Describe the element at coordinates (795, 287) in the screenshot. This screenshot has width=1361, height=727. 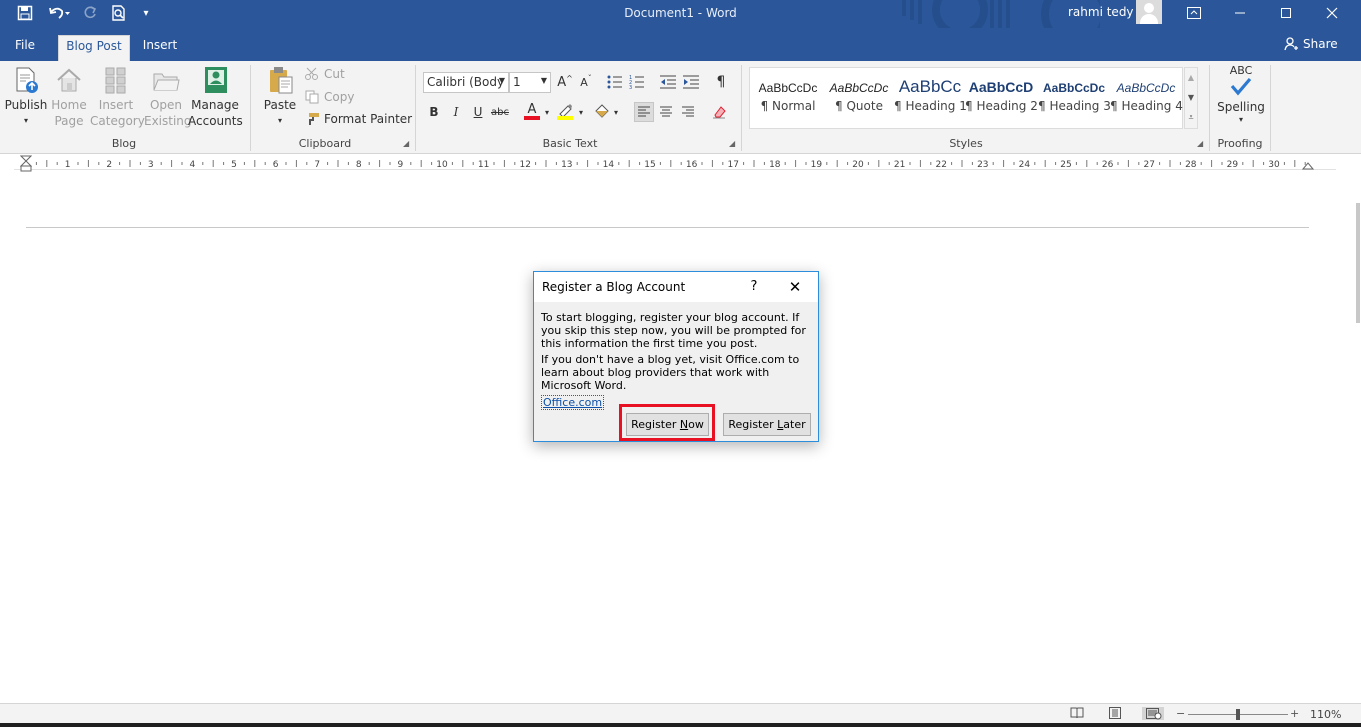
I see `dialog-close-button: ✕` at that location.